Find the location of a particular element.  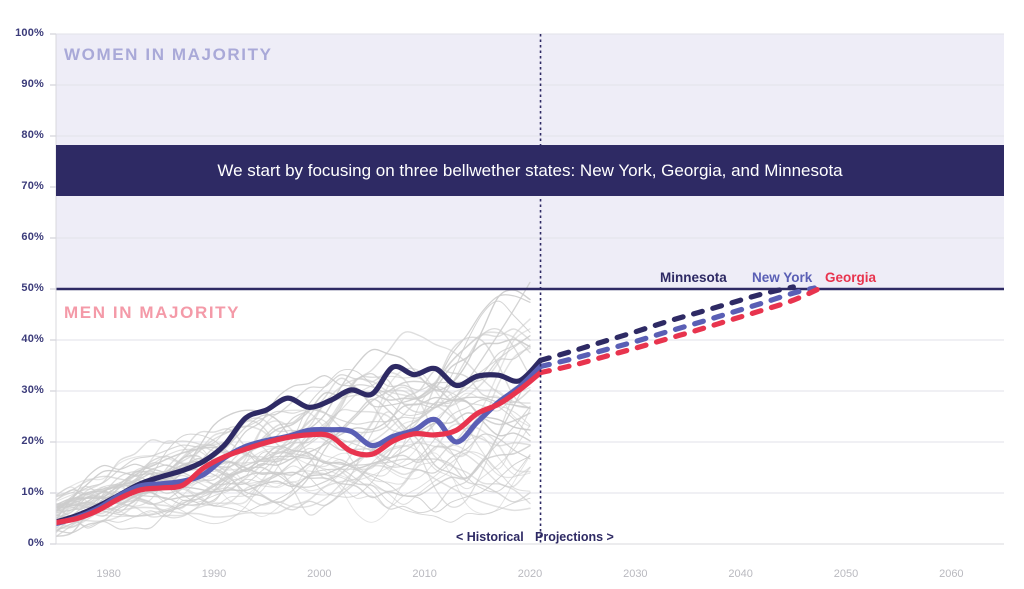

y-axis-tick-70: 70% is located at coordinates (32, 186).